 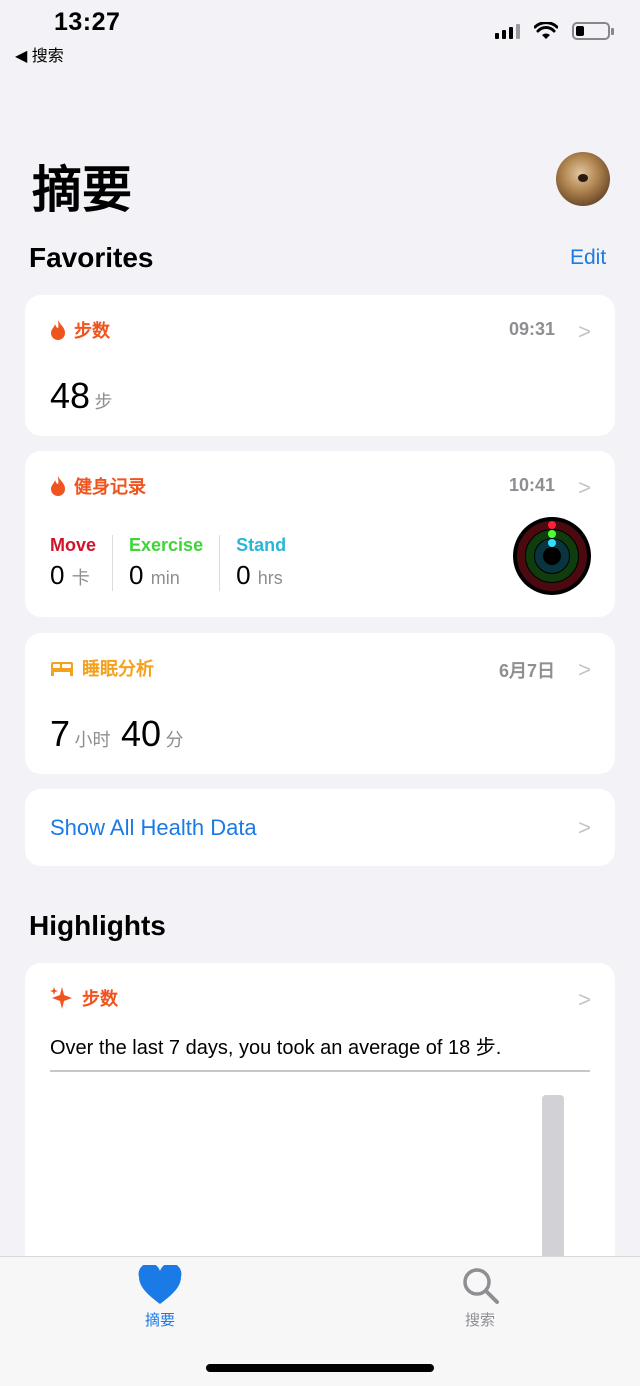 I want to click on status-icons, so click(x=554, y=31).